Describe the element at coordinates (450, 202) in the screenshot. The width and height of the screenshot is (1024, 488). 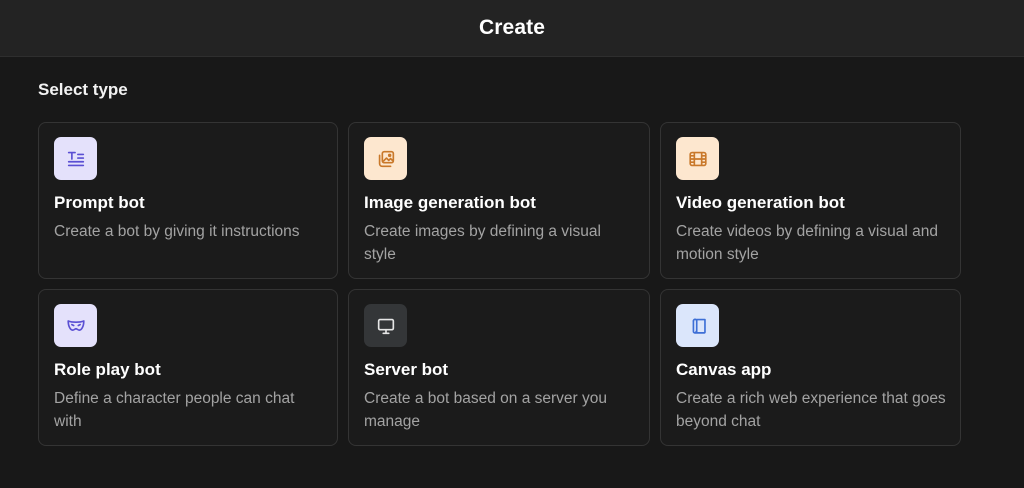
I see `card-title: Image generation bot` at that location.